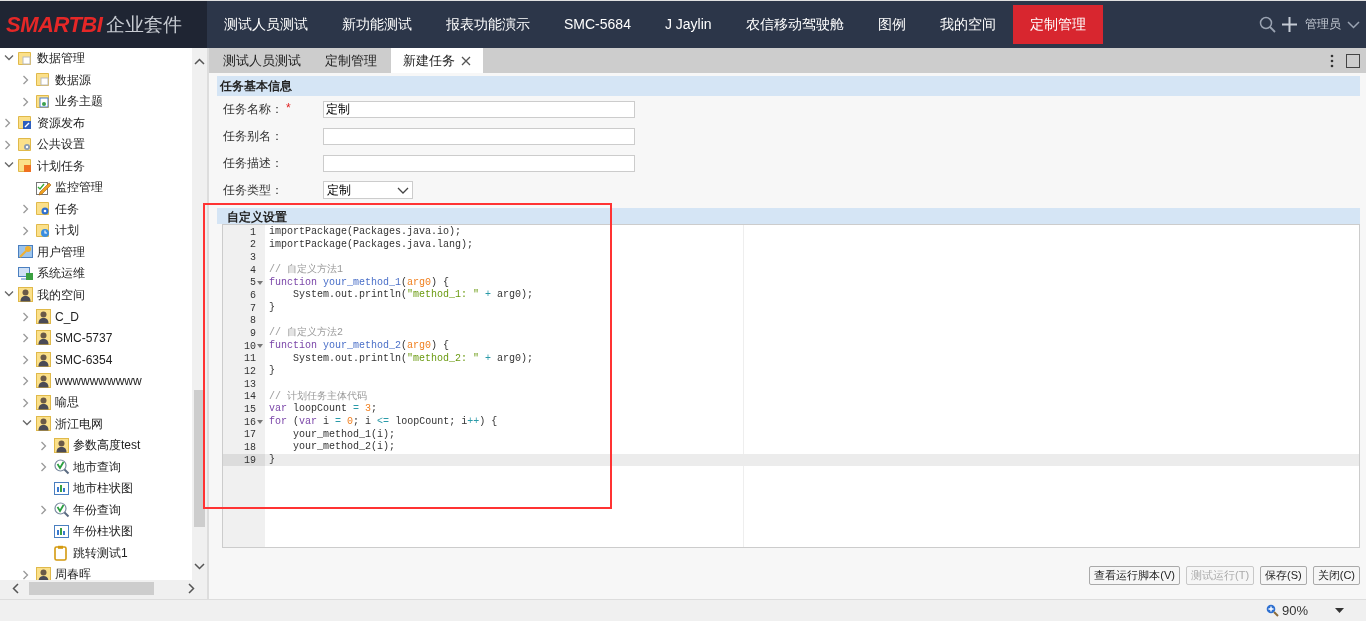  I want to click on nav-item: 图例, so click(891, 24).